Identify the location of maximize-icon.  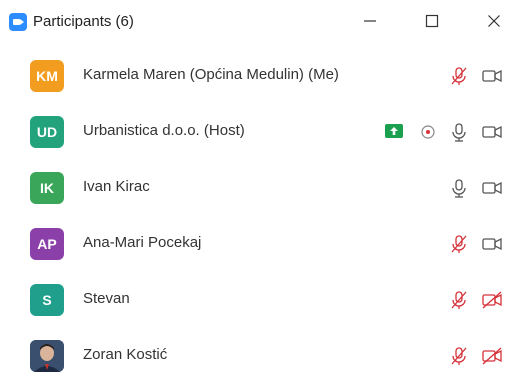
(432, 21).